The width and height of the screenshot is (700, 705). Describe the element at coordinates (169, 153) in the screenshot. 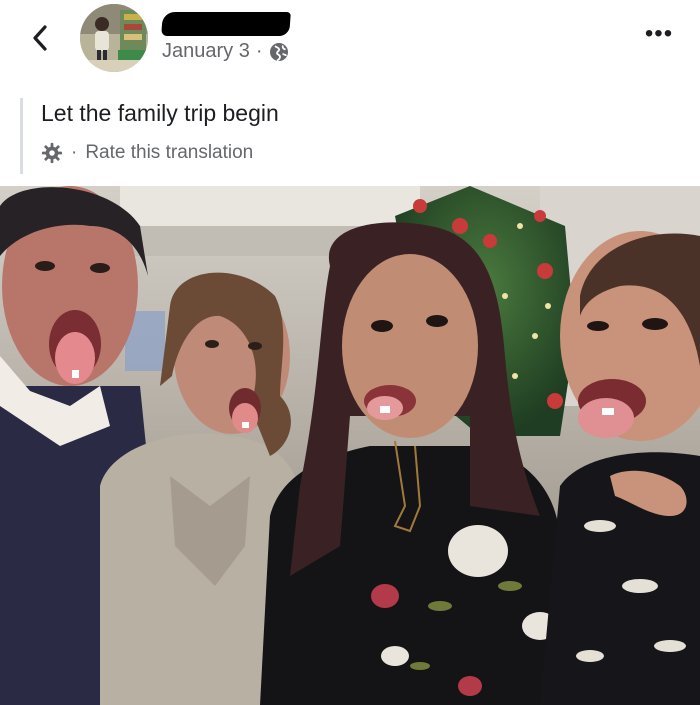

I see `rate-translation-link: Rate this translation` at that location.